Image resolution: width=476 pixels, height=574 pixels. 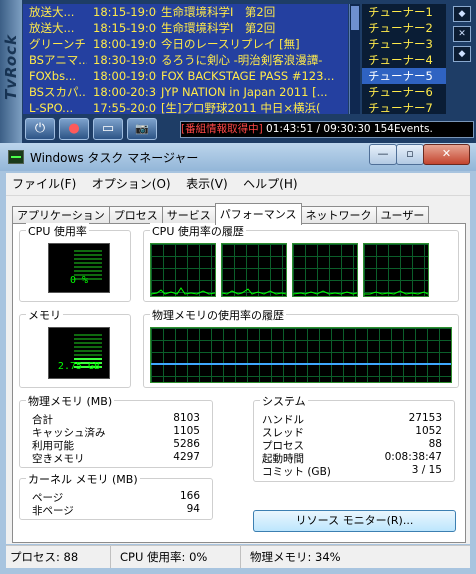 What do you see at coordinates (40, 129) in the screenshot?
I see `power-icon: ⏻` at bounding box center [40, 129].